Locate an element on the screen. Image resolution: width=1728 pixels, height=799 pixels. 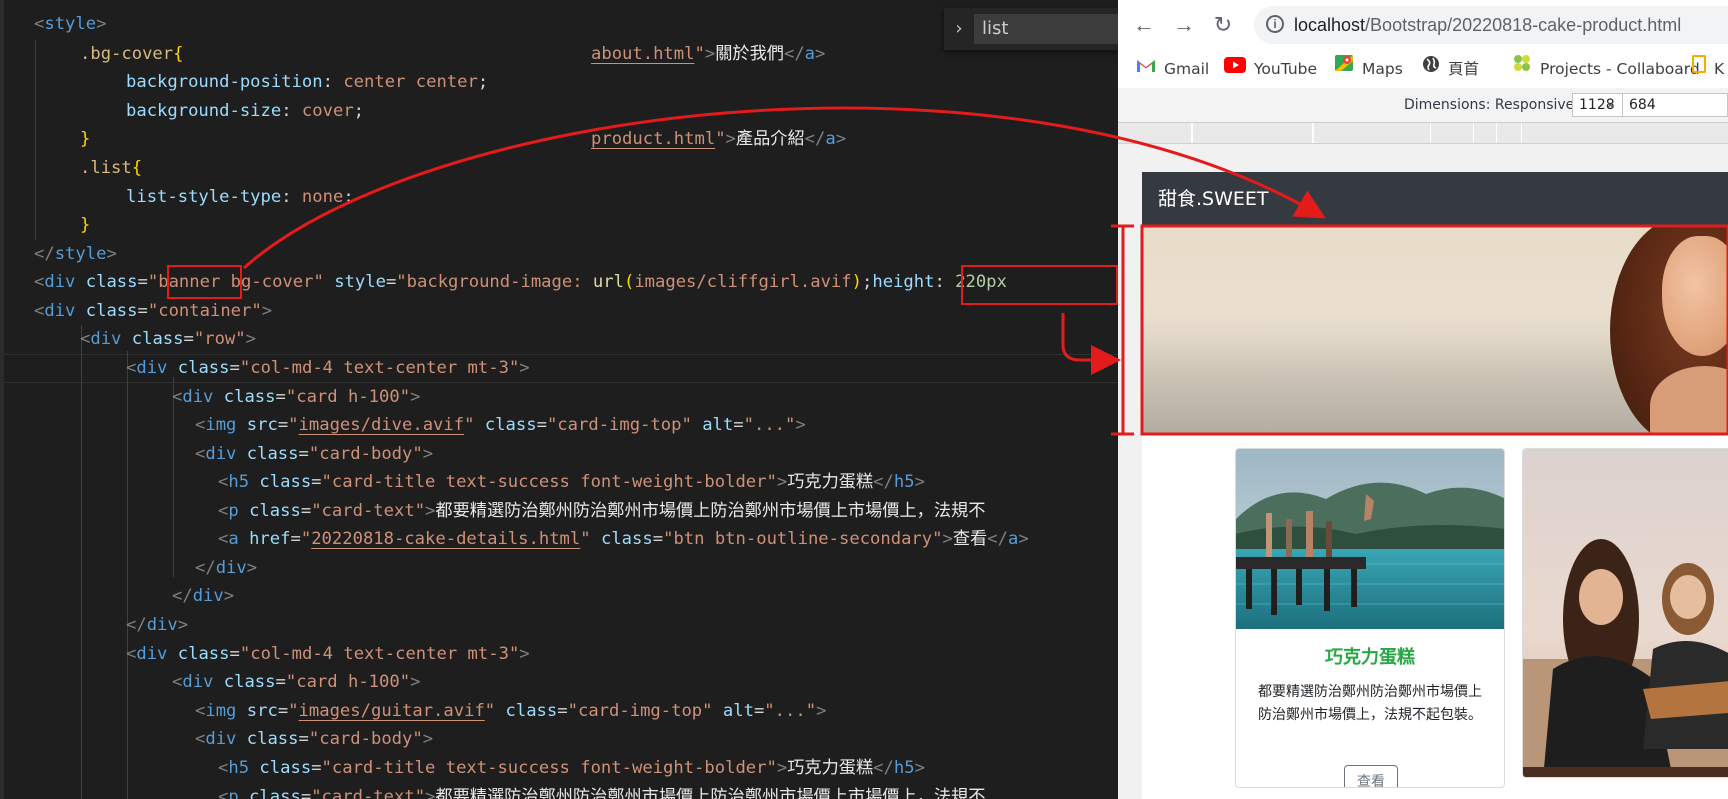
media-query-ruler is located at coordinates (1423, 133).